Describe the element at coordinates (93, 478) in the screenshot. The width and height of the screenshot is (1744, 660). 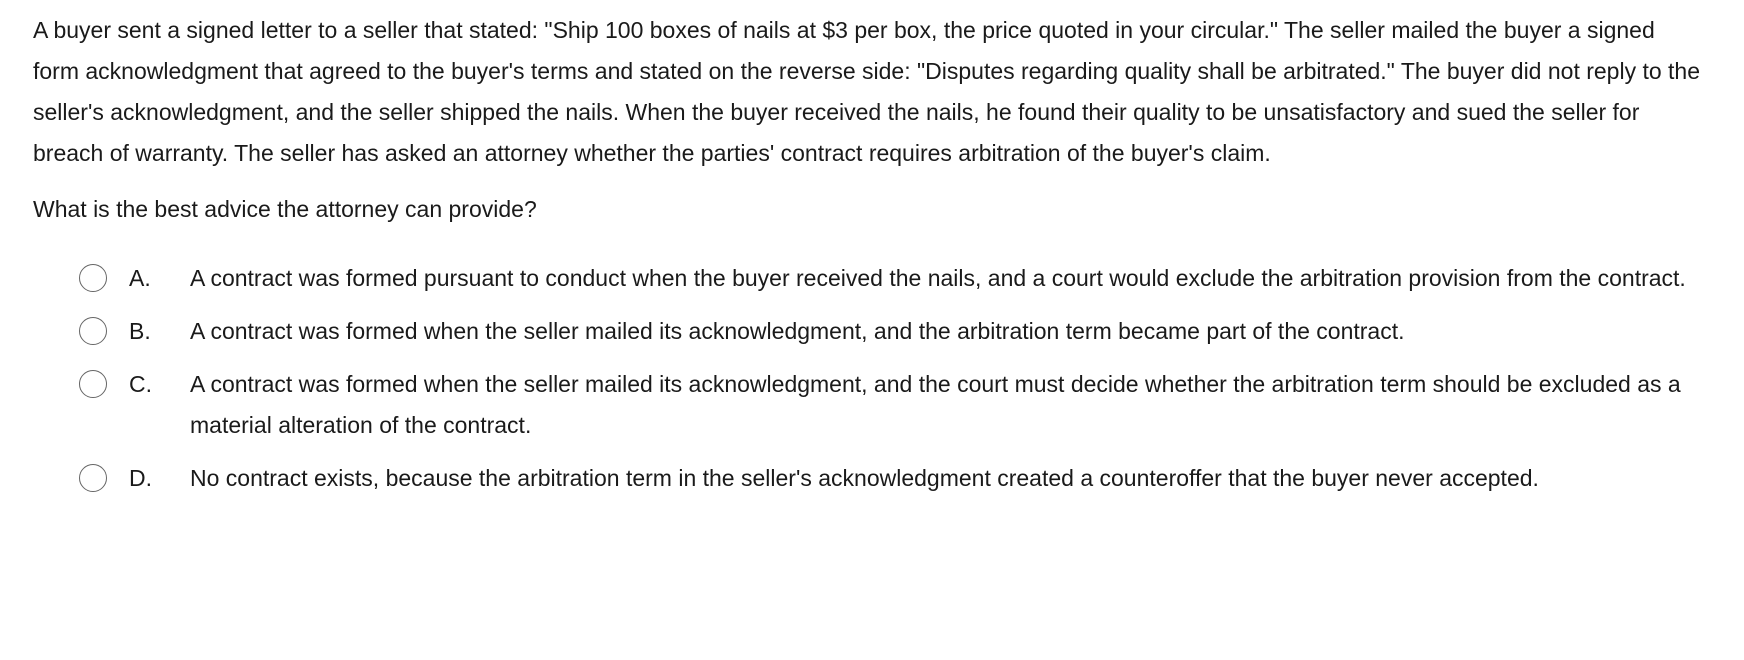
I see `radio-button-d` at that location.